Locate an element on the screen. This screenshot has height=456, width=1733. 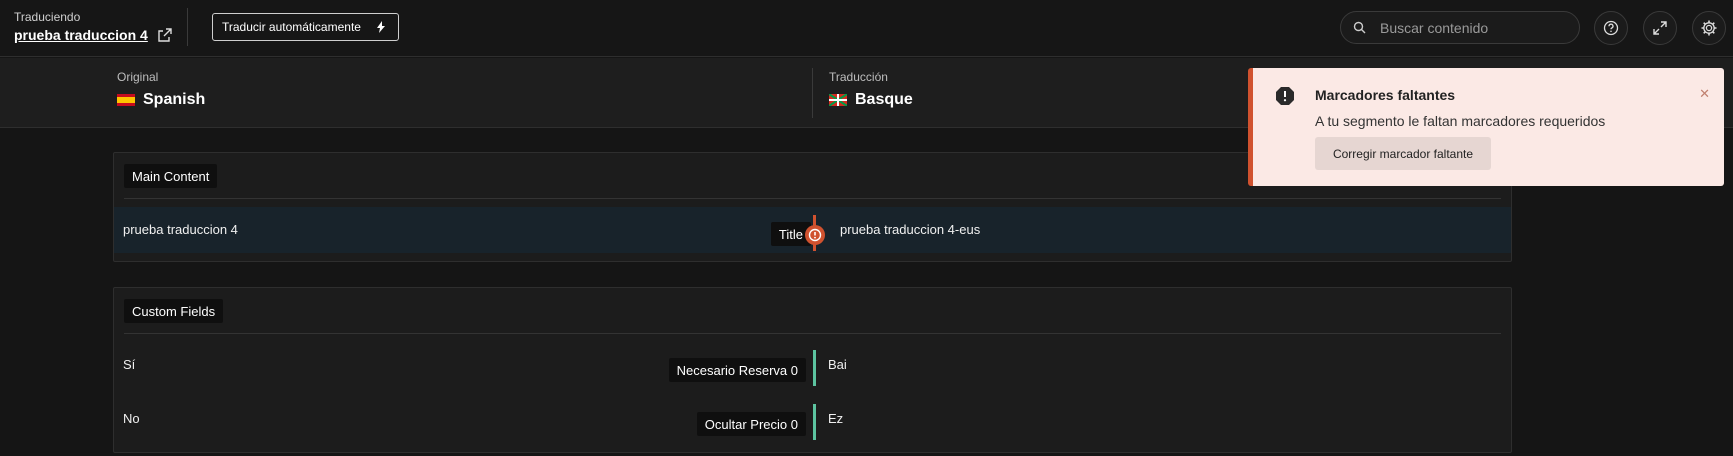
segment-row: Sí Necesario Reserva 0 Bai is located at coordinates (812, 369).